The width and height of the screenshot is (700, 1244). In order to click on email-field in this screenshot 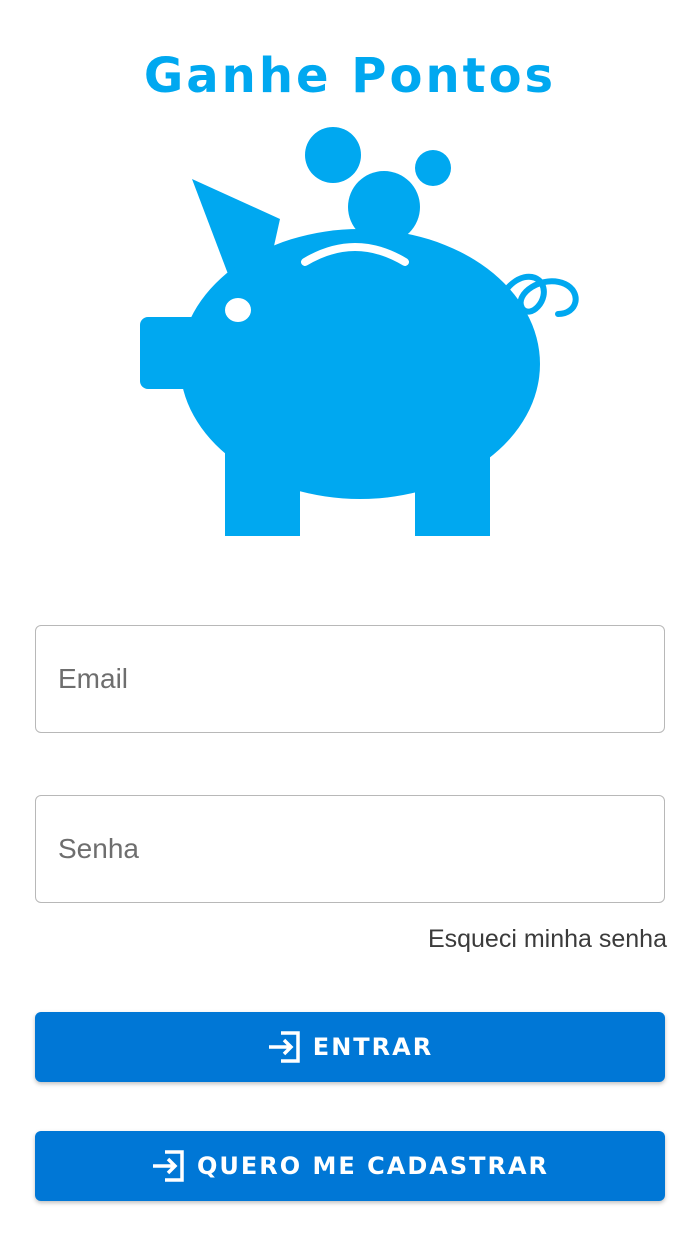, I will do `click(350, 679)`.